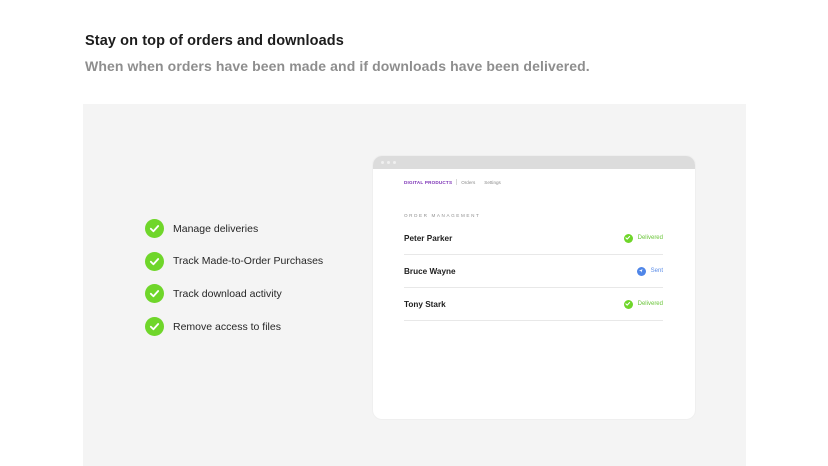  I want to click on nav-item-settings: Settings, so click(492, 182).